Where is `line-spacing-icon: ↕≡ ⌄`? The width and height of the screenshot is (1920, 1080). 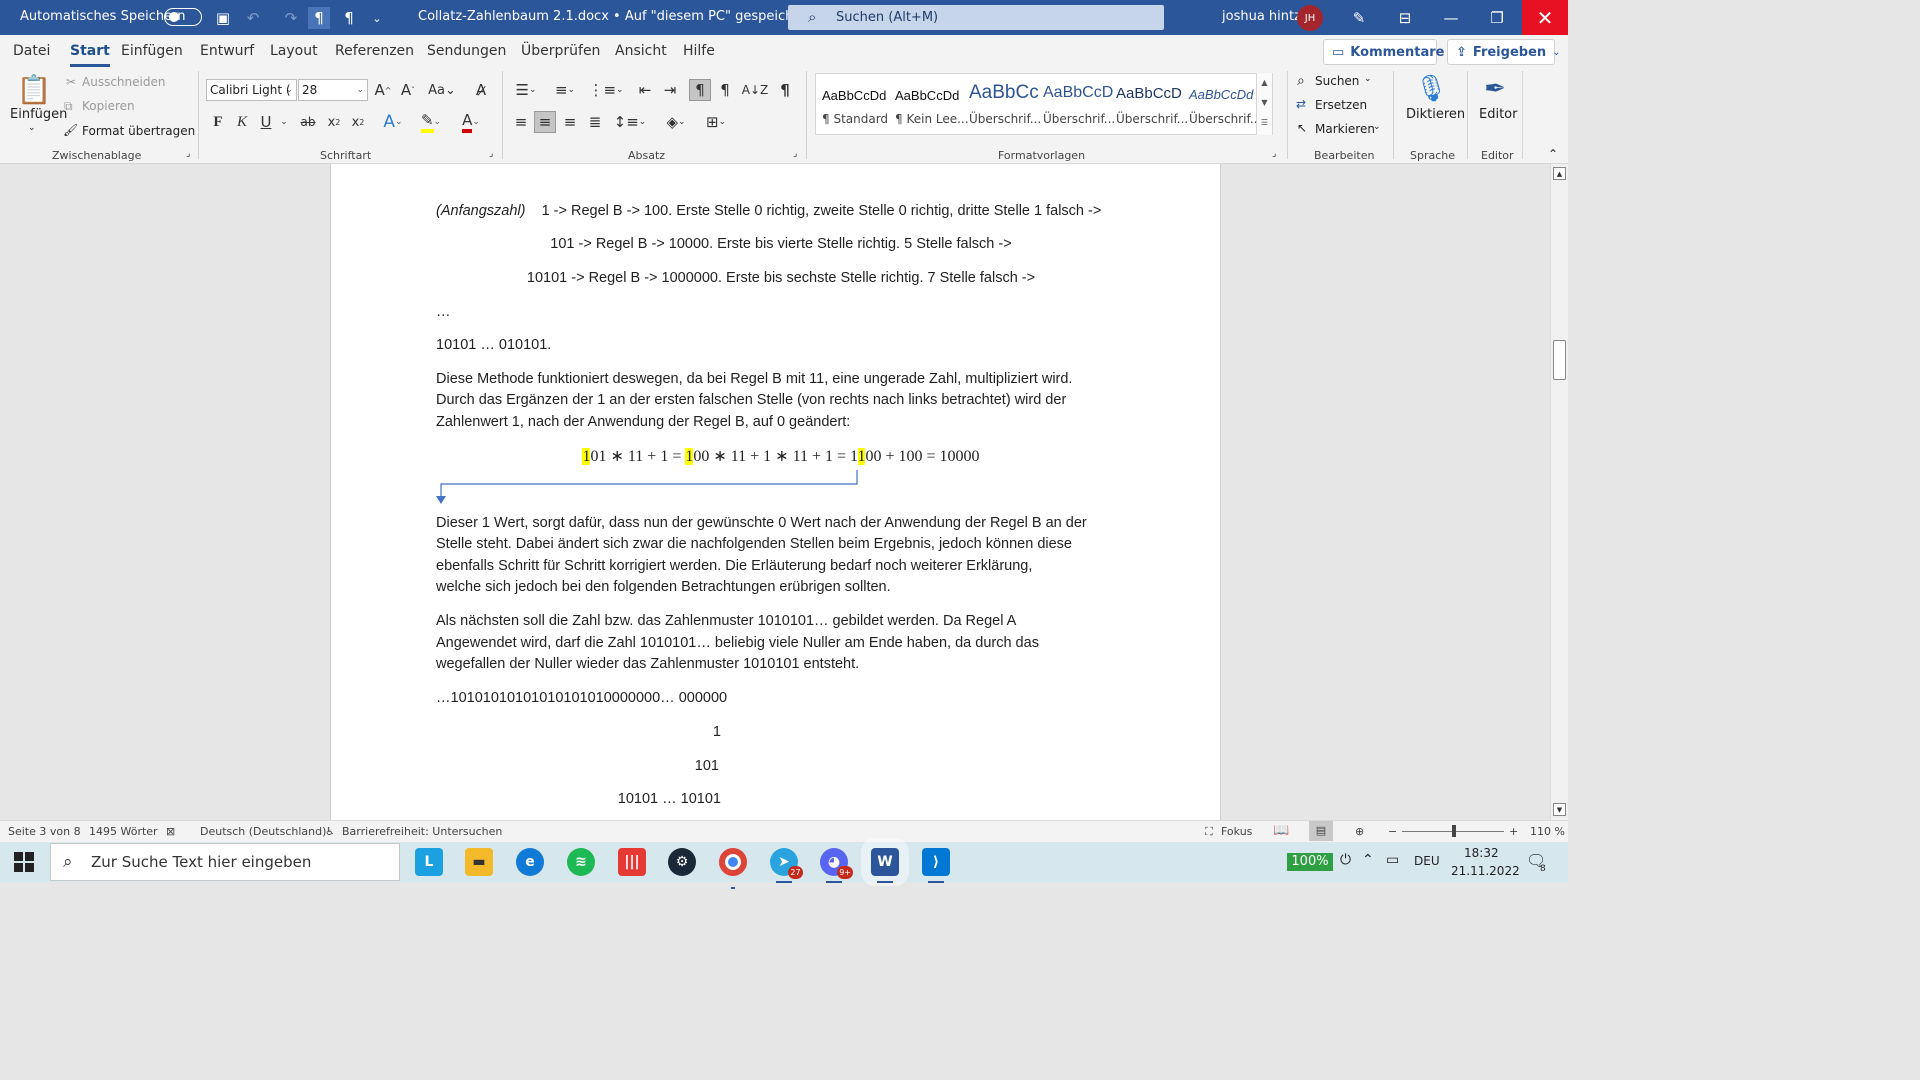
line-spacing-icon: ↕≡ ⌄ is located at coordinates (630, 122).